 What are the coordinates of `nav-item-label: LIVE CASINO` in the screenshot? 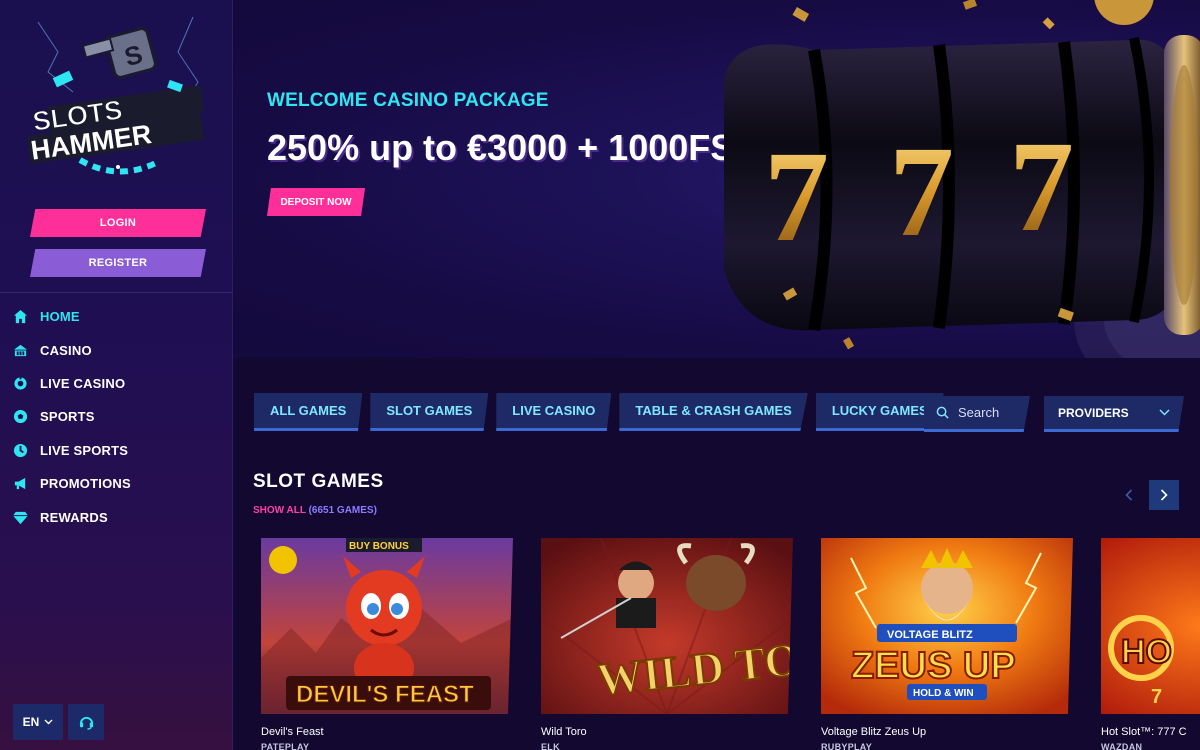 It's located at (83, 383).